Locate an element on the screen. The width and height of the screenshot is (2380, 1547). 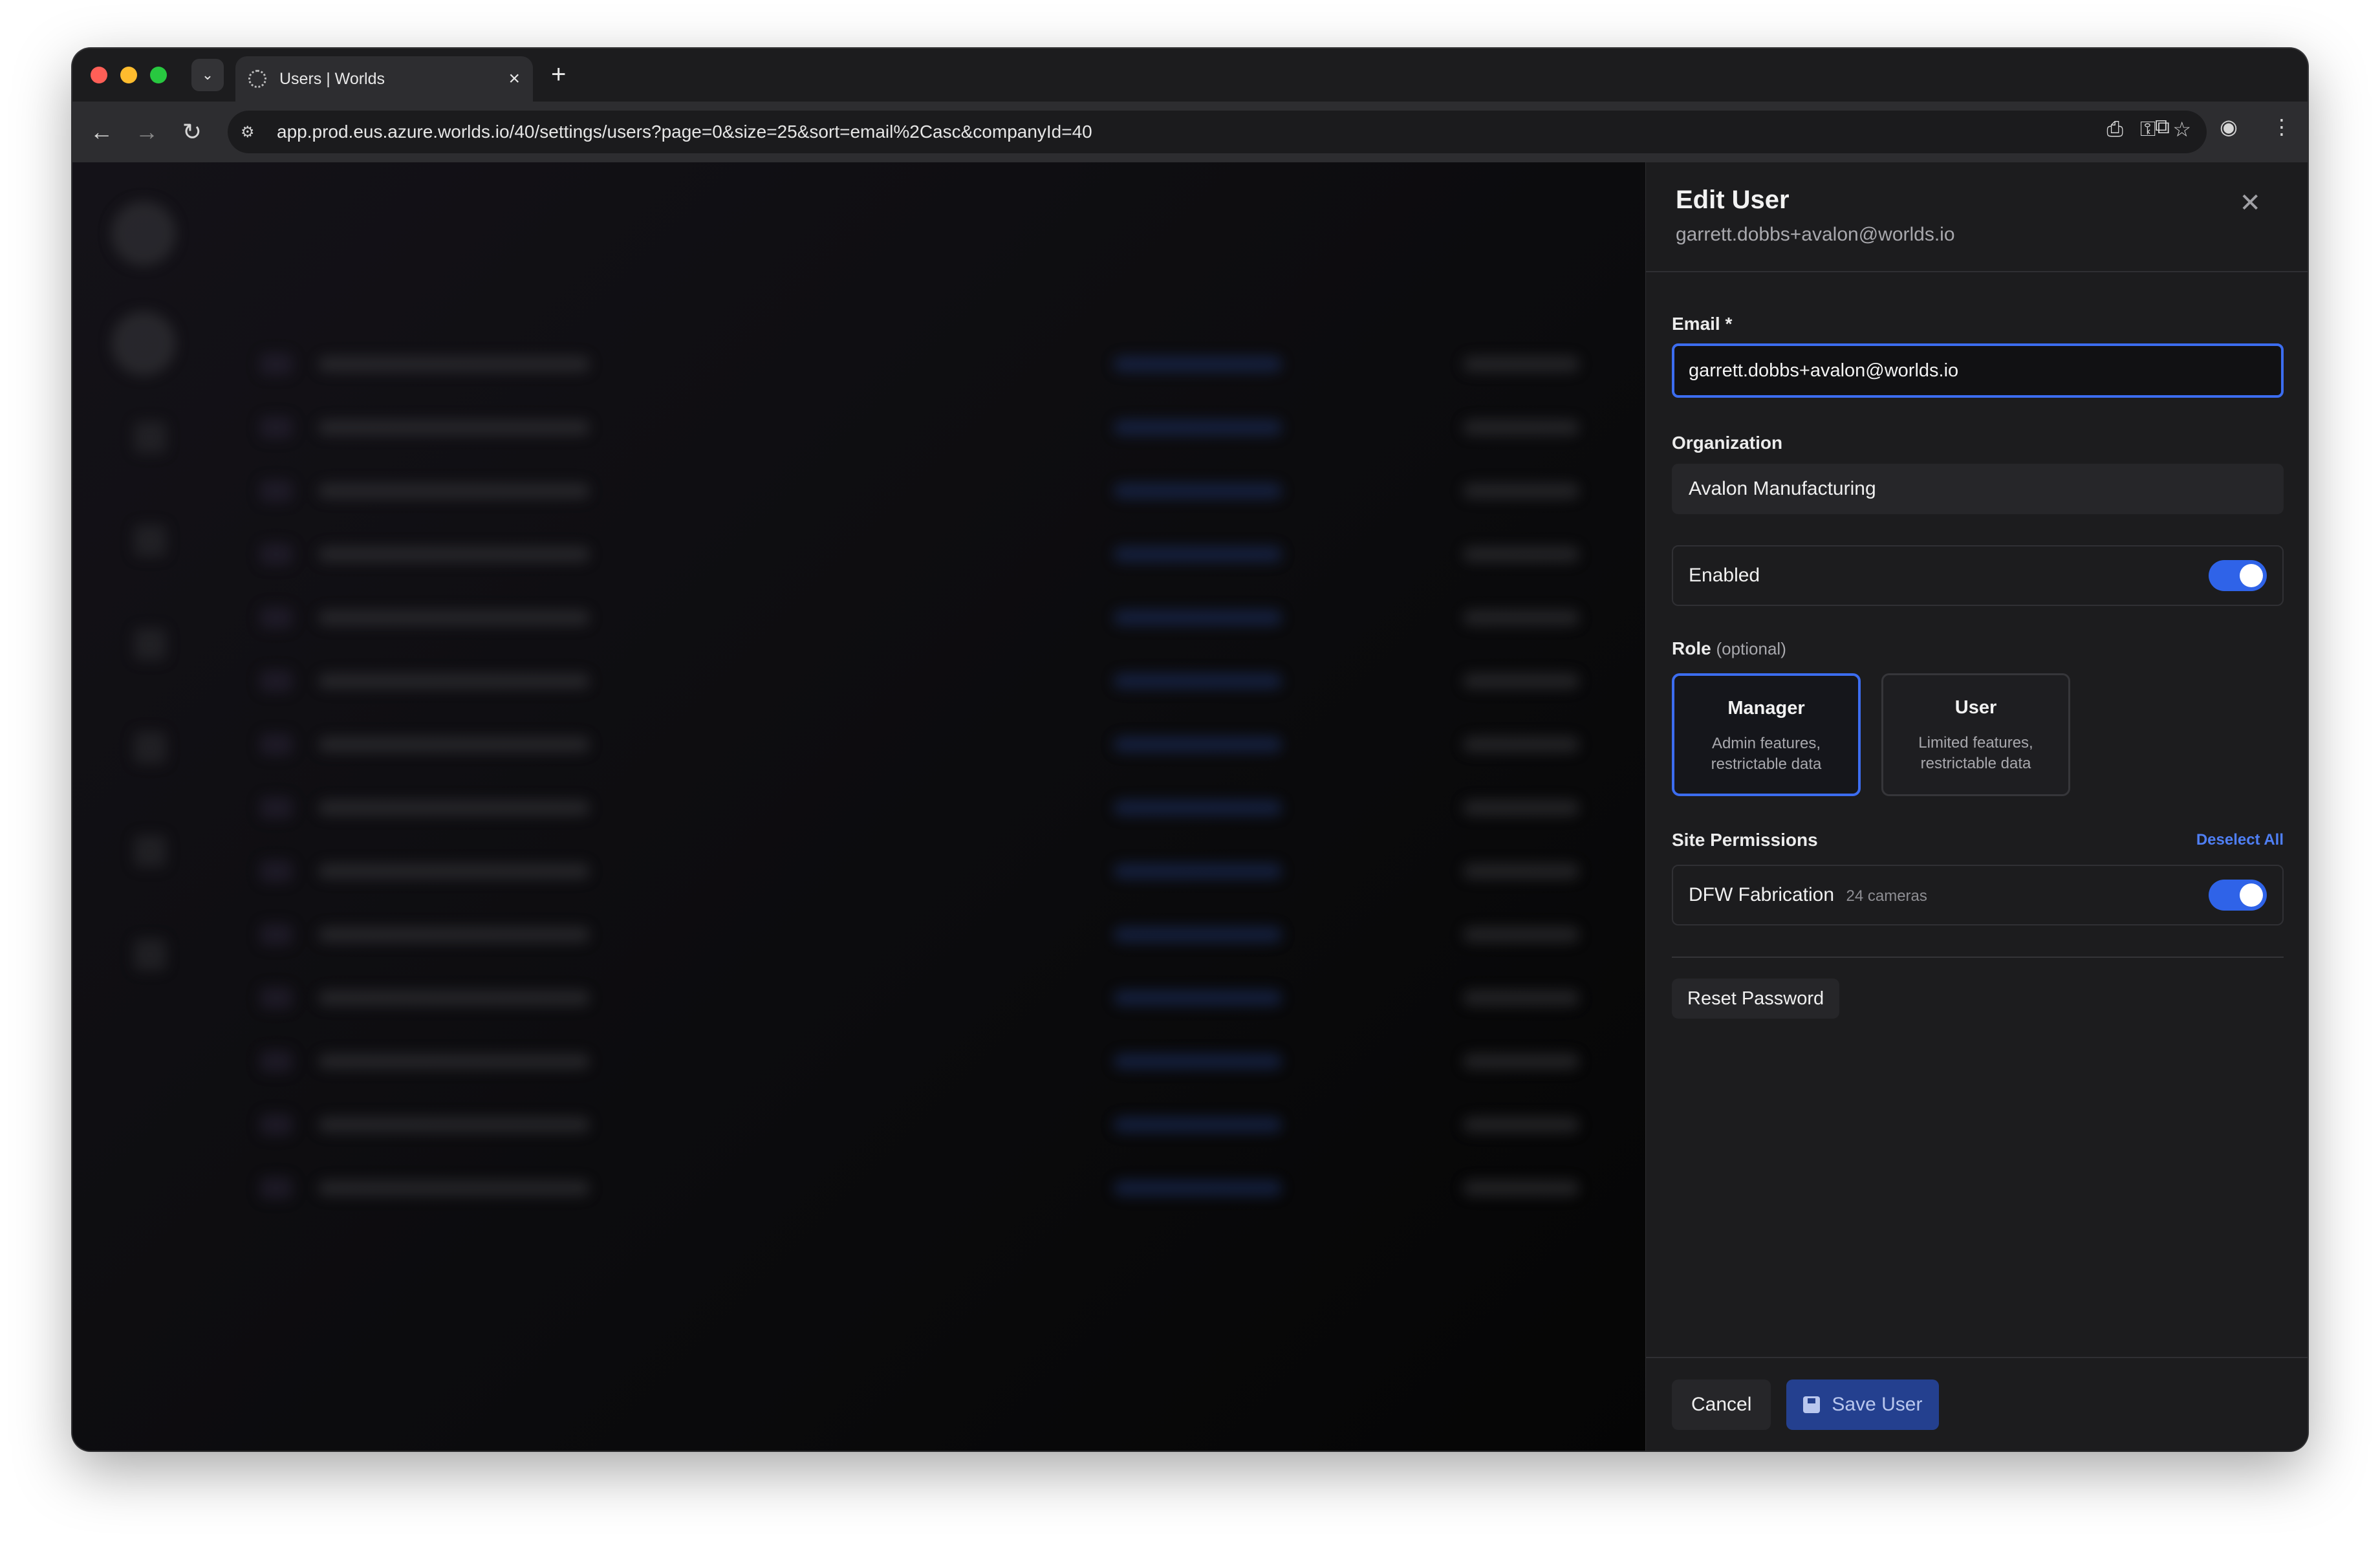
browser-menu-icon: ⋮ is located at coordinates (2281, 126).